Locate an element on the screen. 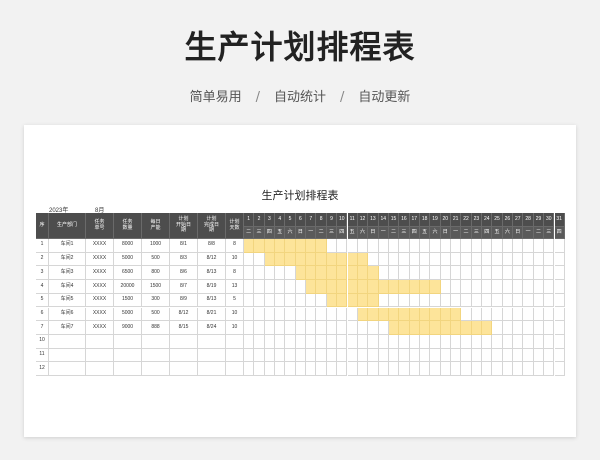  header-day-10: 10 is located at coordinates (342, 220).